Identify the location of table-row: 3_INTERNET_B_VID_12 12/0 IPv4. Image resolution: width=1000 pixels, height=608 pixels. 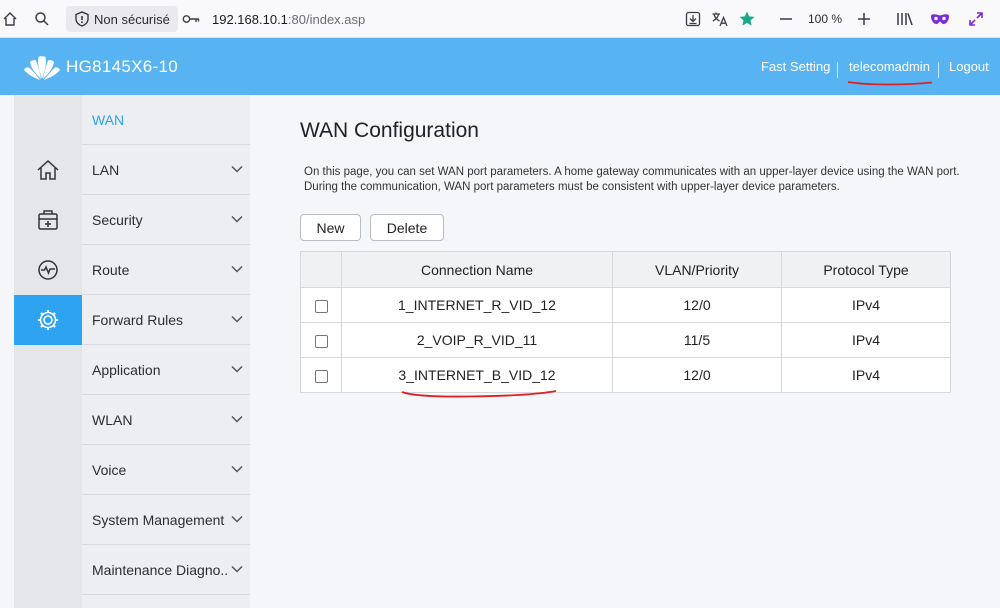
(625, 375).